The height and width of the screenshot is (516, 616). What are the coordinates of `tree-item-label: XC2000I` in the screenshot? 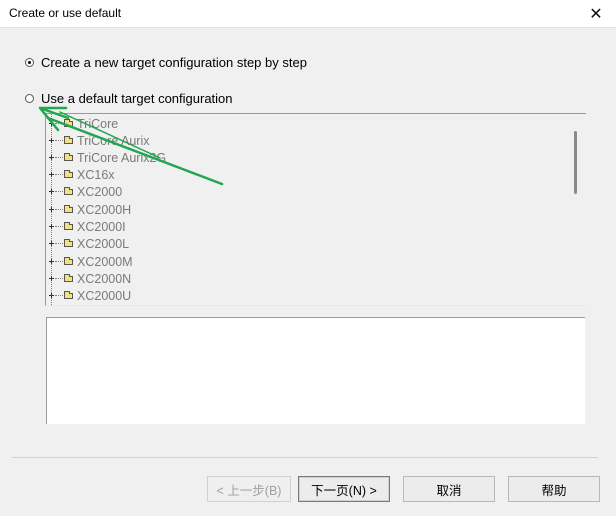 It's located at (101, 226).